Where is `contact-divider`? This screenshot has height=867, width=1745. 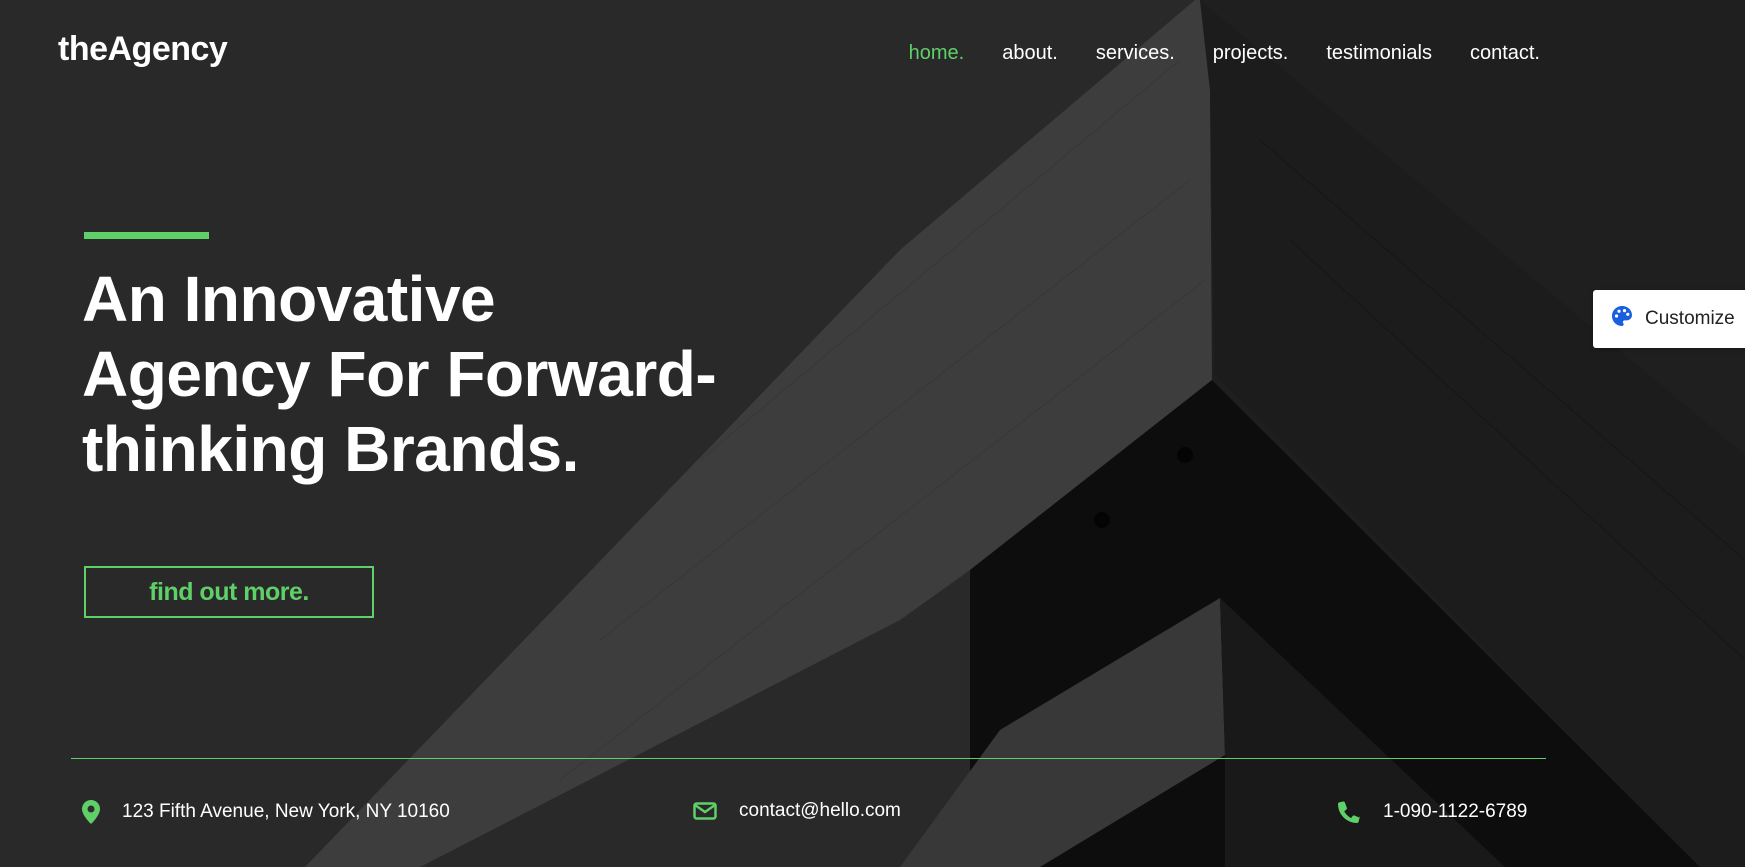
contact-divider is located at coordinates (808, 758).